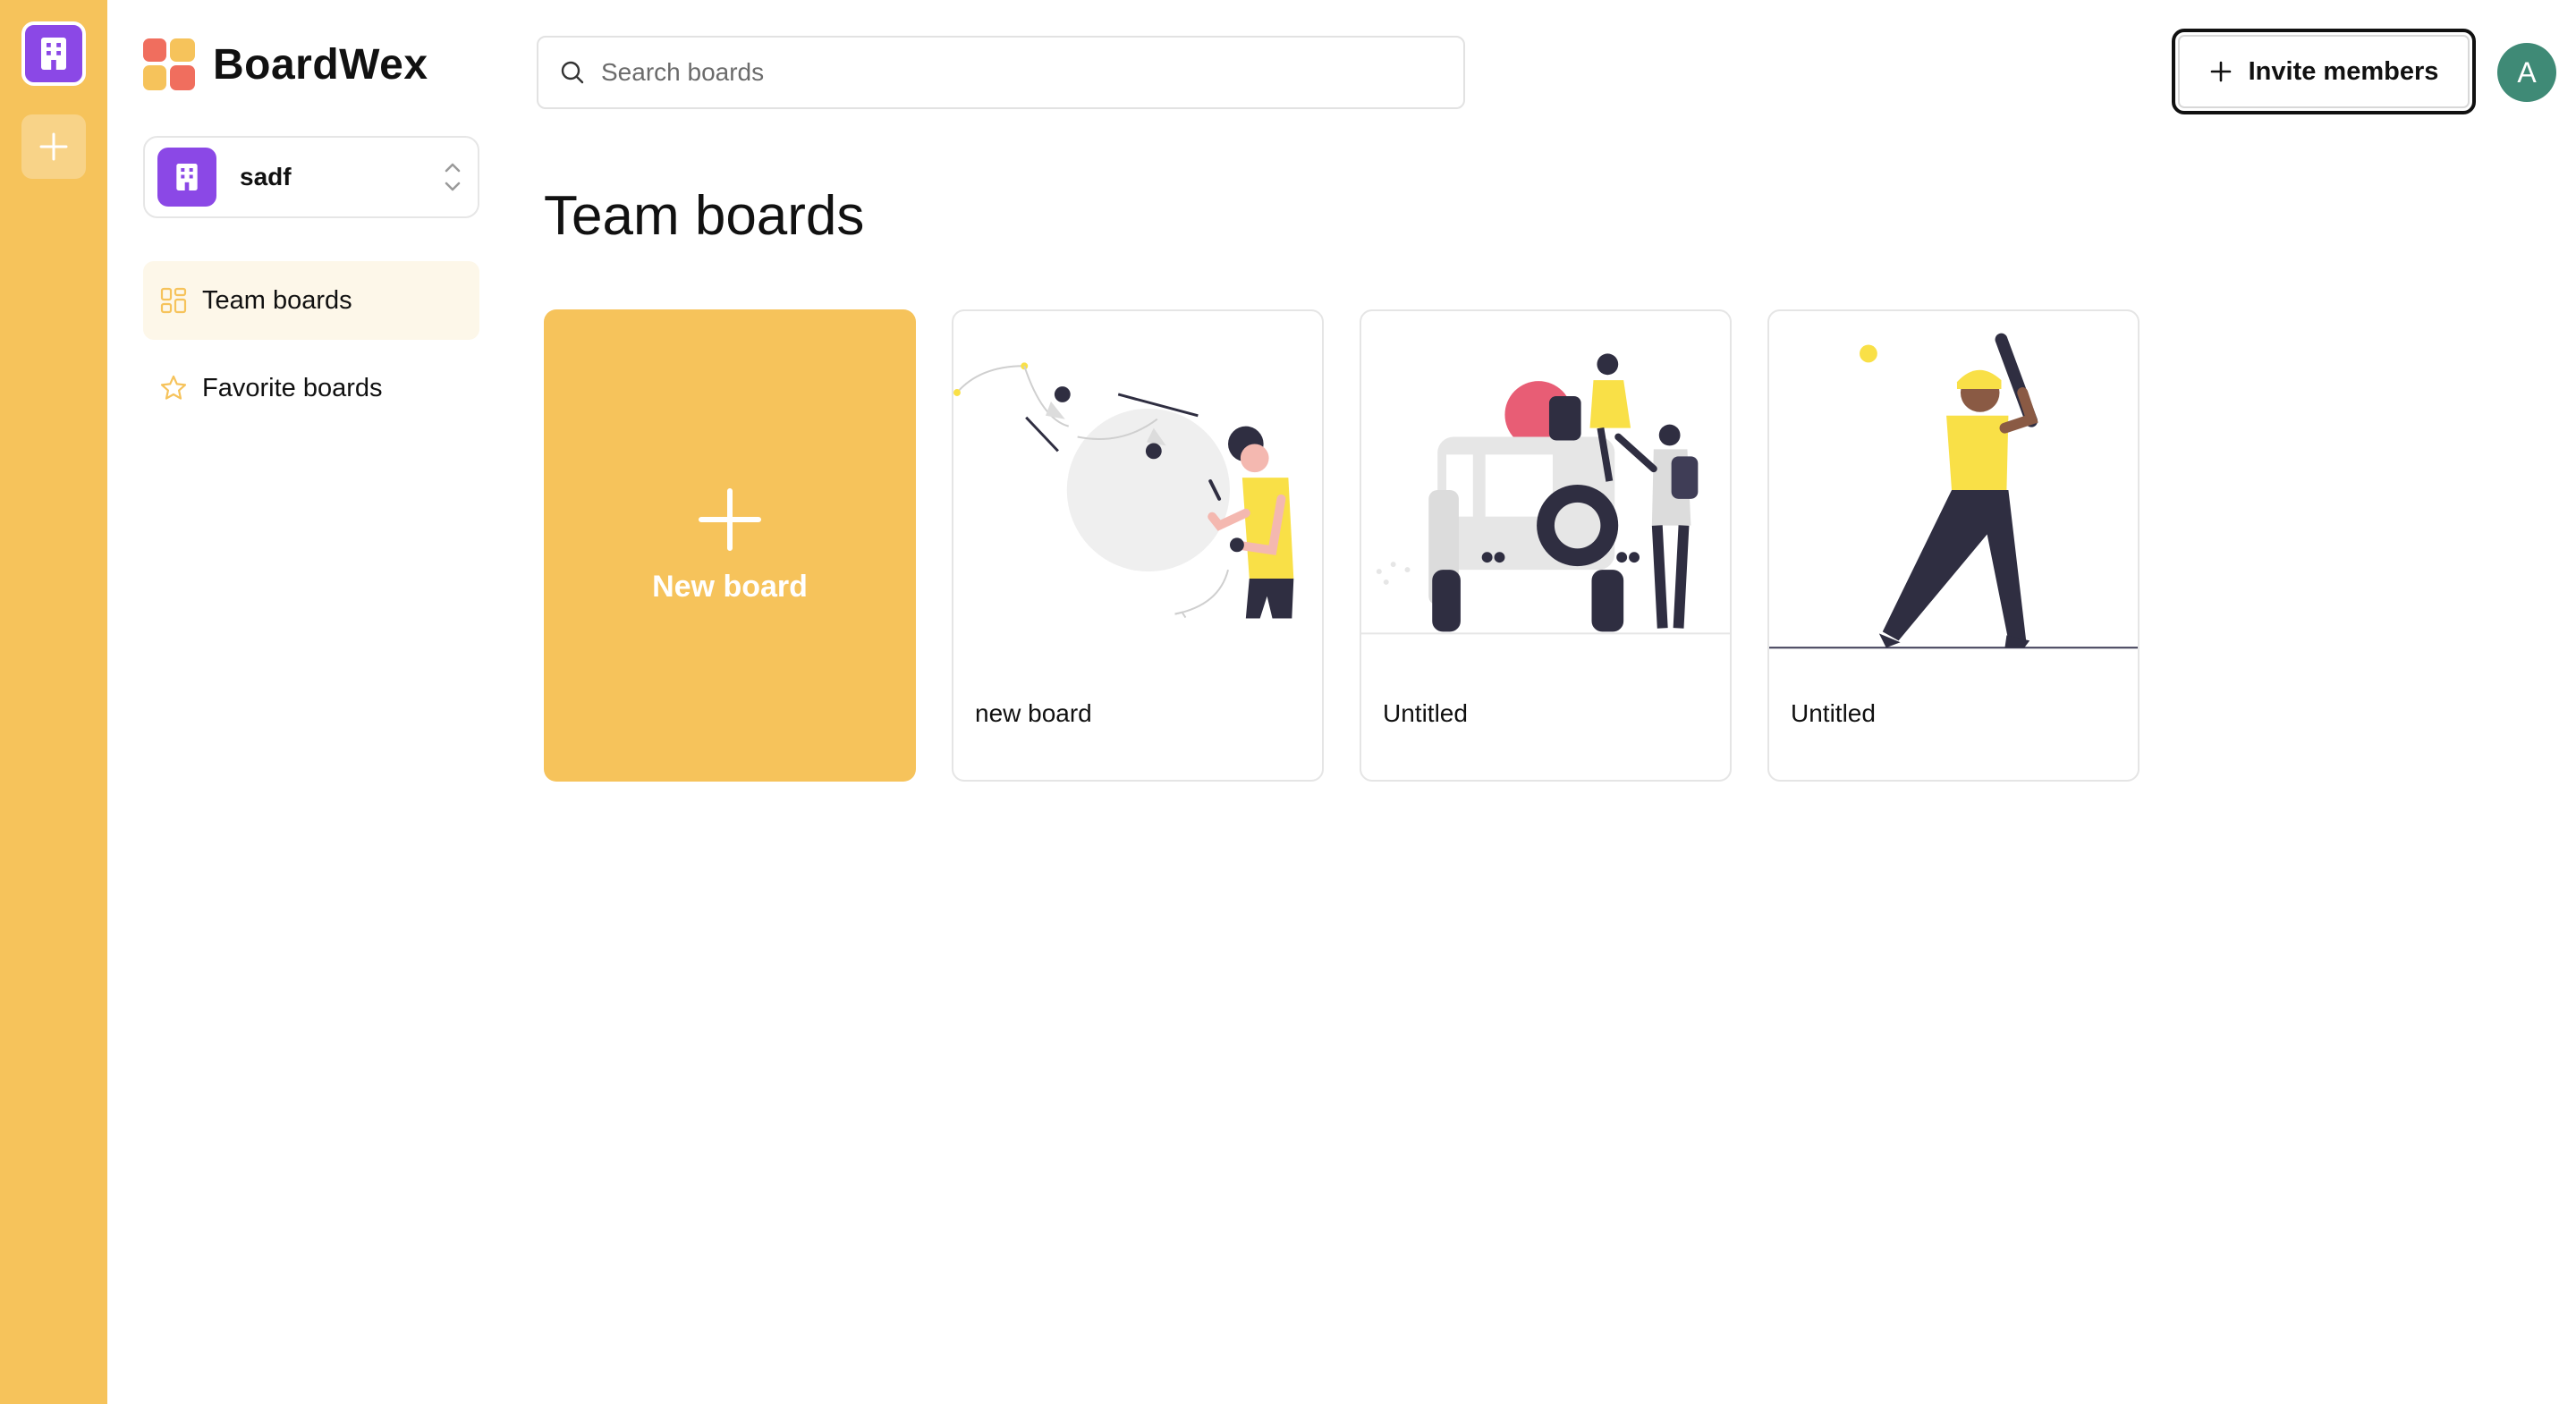  I want to click on search-bar, so click(1001, 72).